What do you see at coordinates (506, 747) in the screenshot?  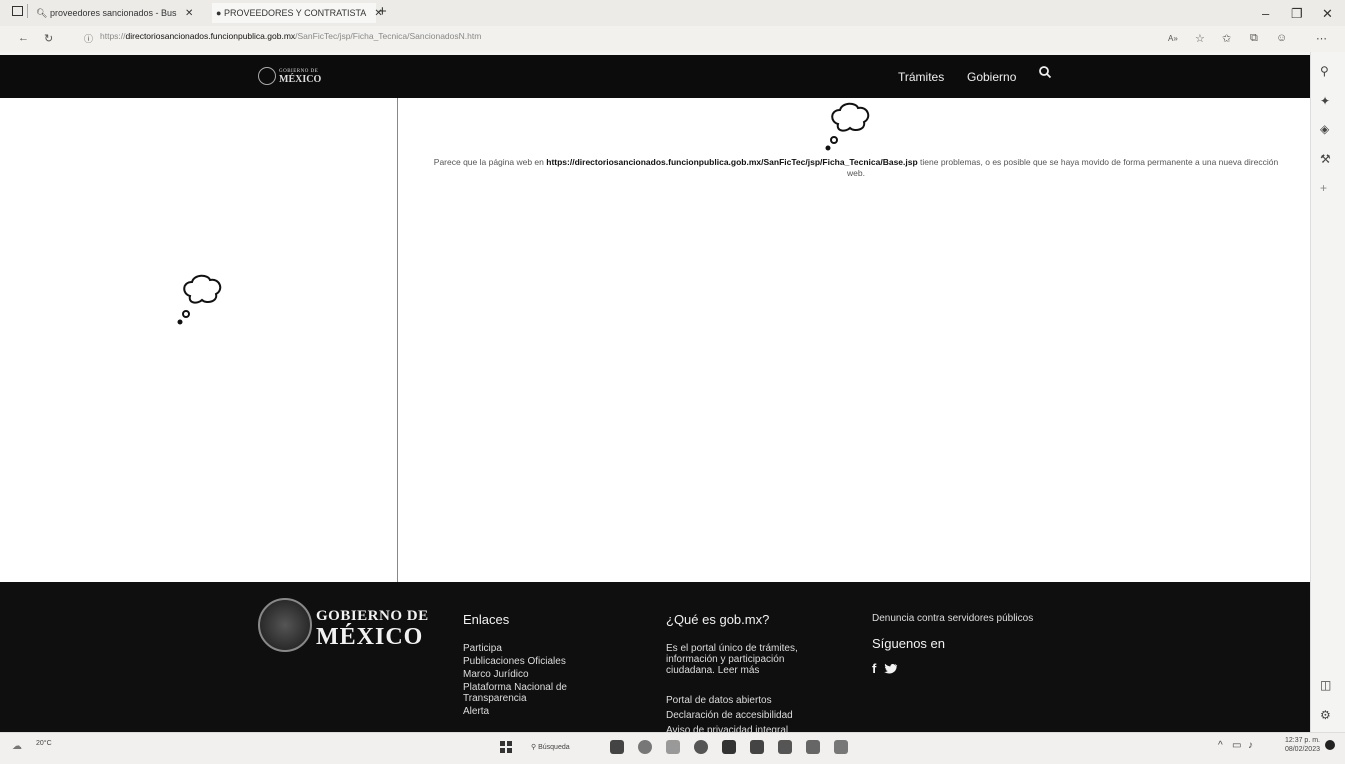 I see `start-icon` at bounding box center [506, 747].